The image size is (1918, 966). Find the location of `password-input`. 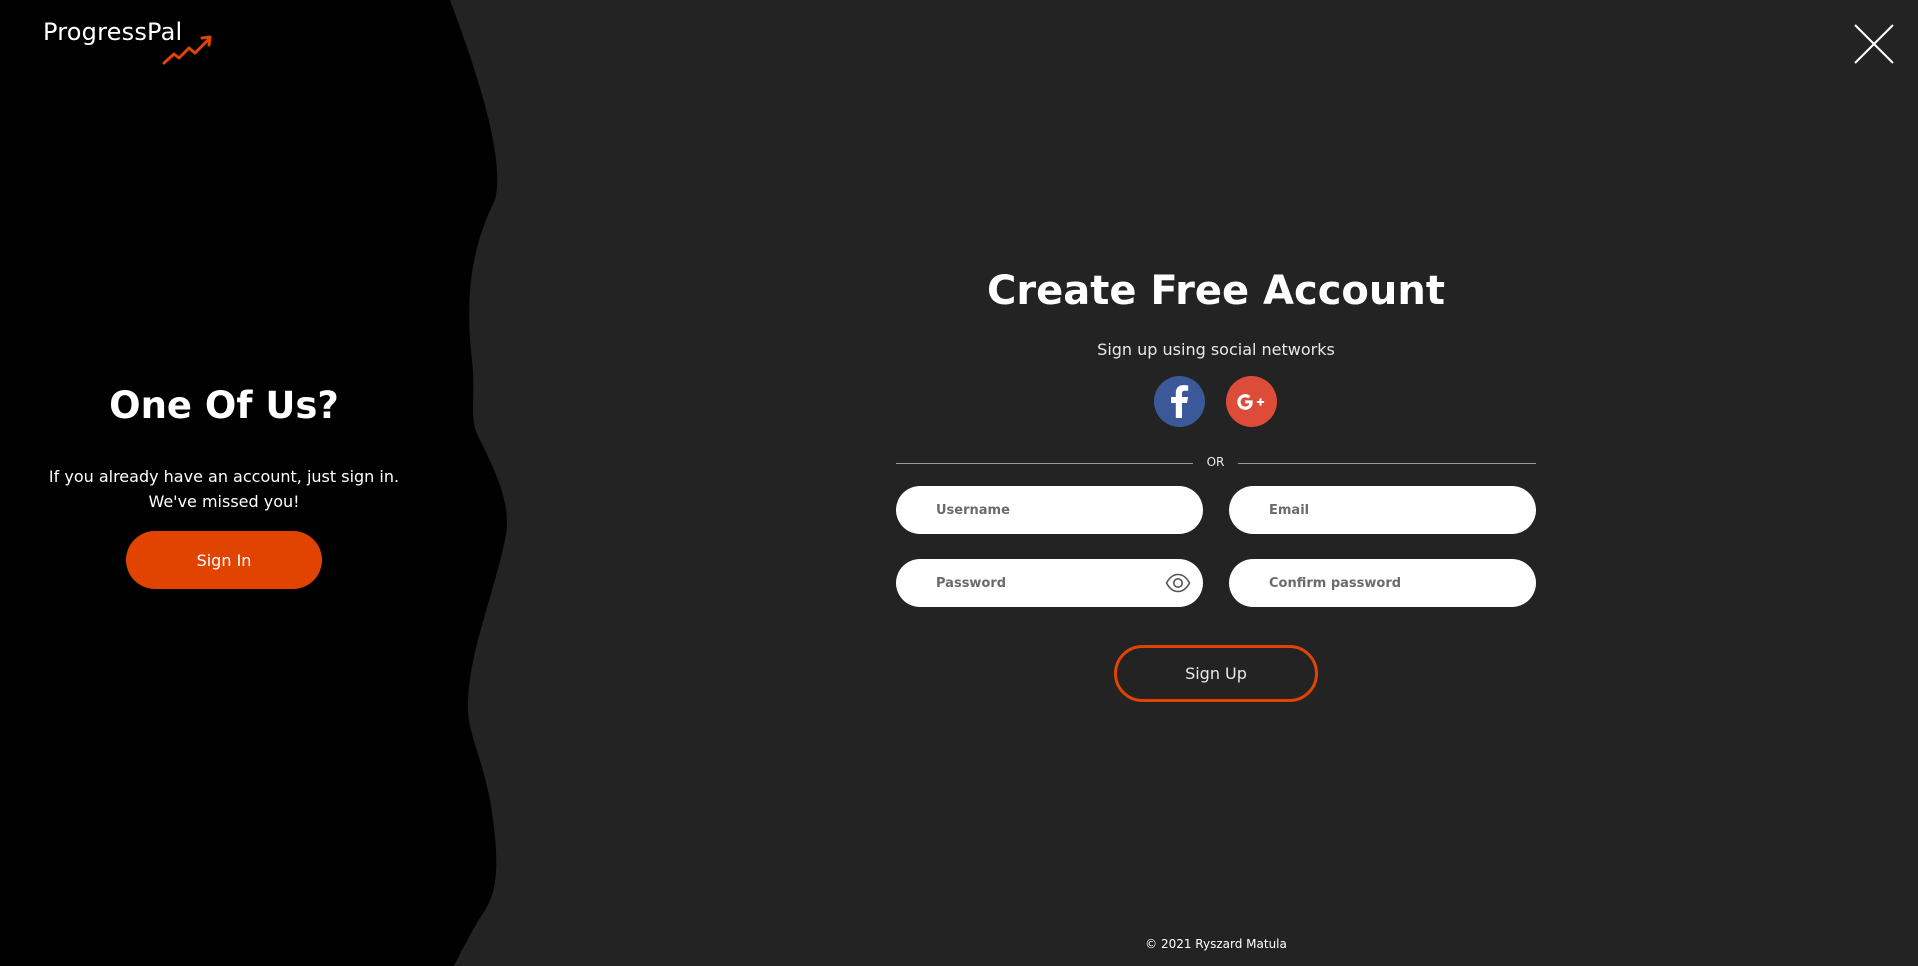

password-input is located at coordinates (1049, 583).